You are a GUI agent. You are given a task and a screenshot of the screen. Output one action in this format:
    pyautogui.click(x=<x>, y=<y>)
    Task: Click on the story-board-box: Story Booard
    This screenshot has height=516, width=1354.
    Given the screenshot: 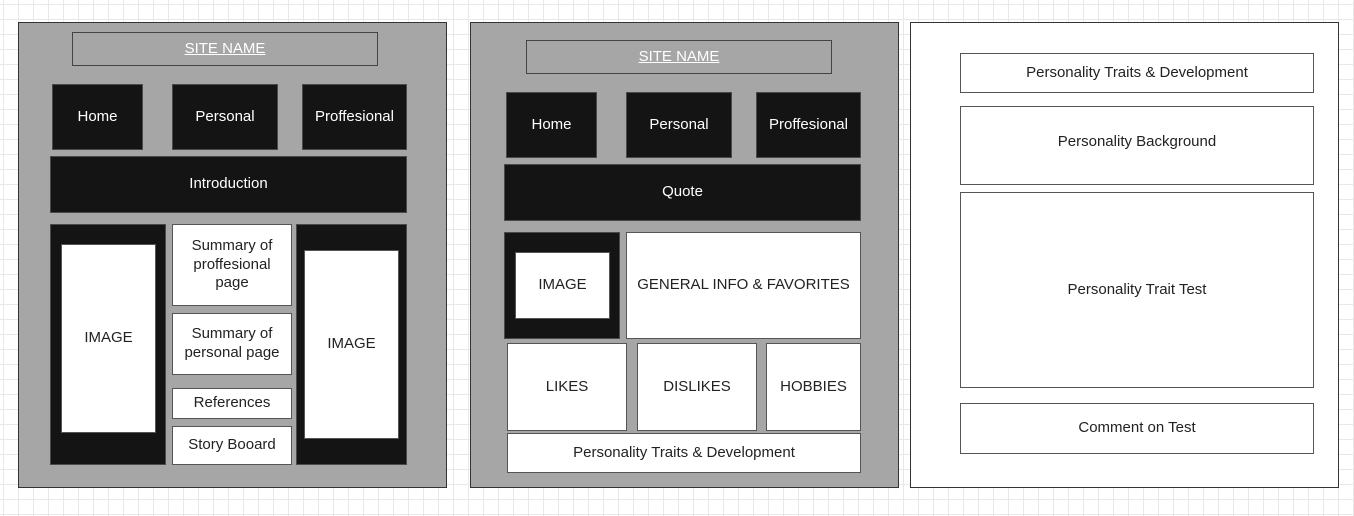 What is the action you would take?
    pyautogui.click(x=232, y=445)
    